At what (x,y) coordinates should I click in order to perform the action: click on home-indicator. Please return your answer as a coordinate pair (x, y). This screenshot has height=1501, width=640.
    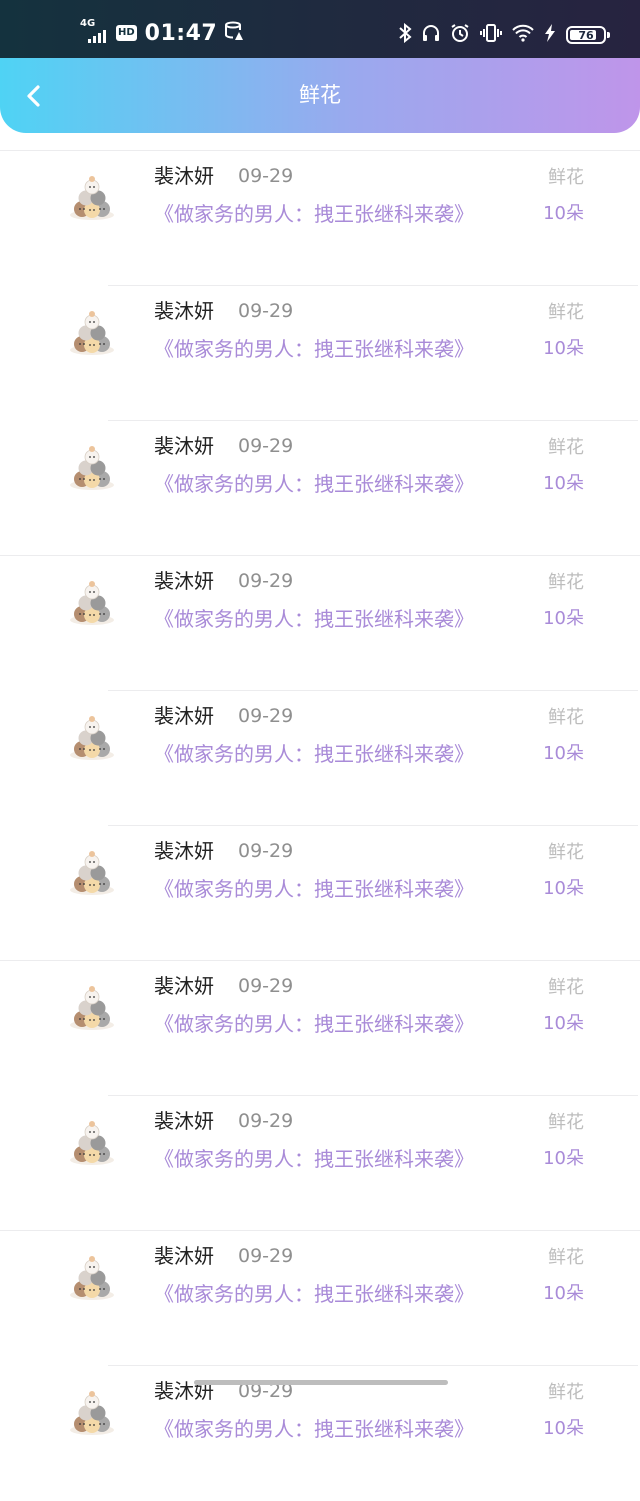
    Looking at the image, I should click on (321, 1382).